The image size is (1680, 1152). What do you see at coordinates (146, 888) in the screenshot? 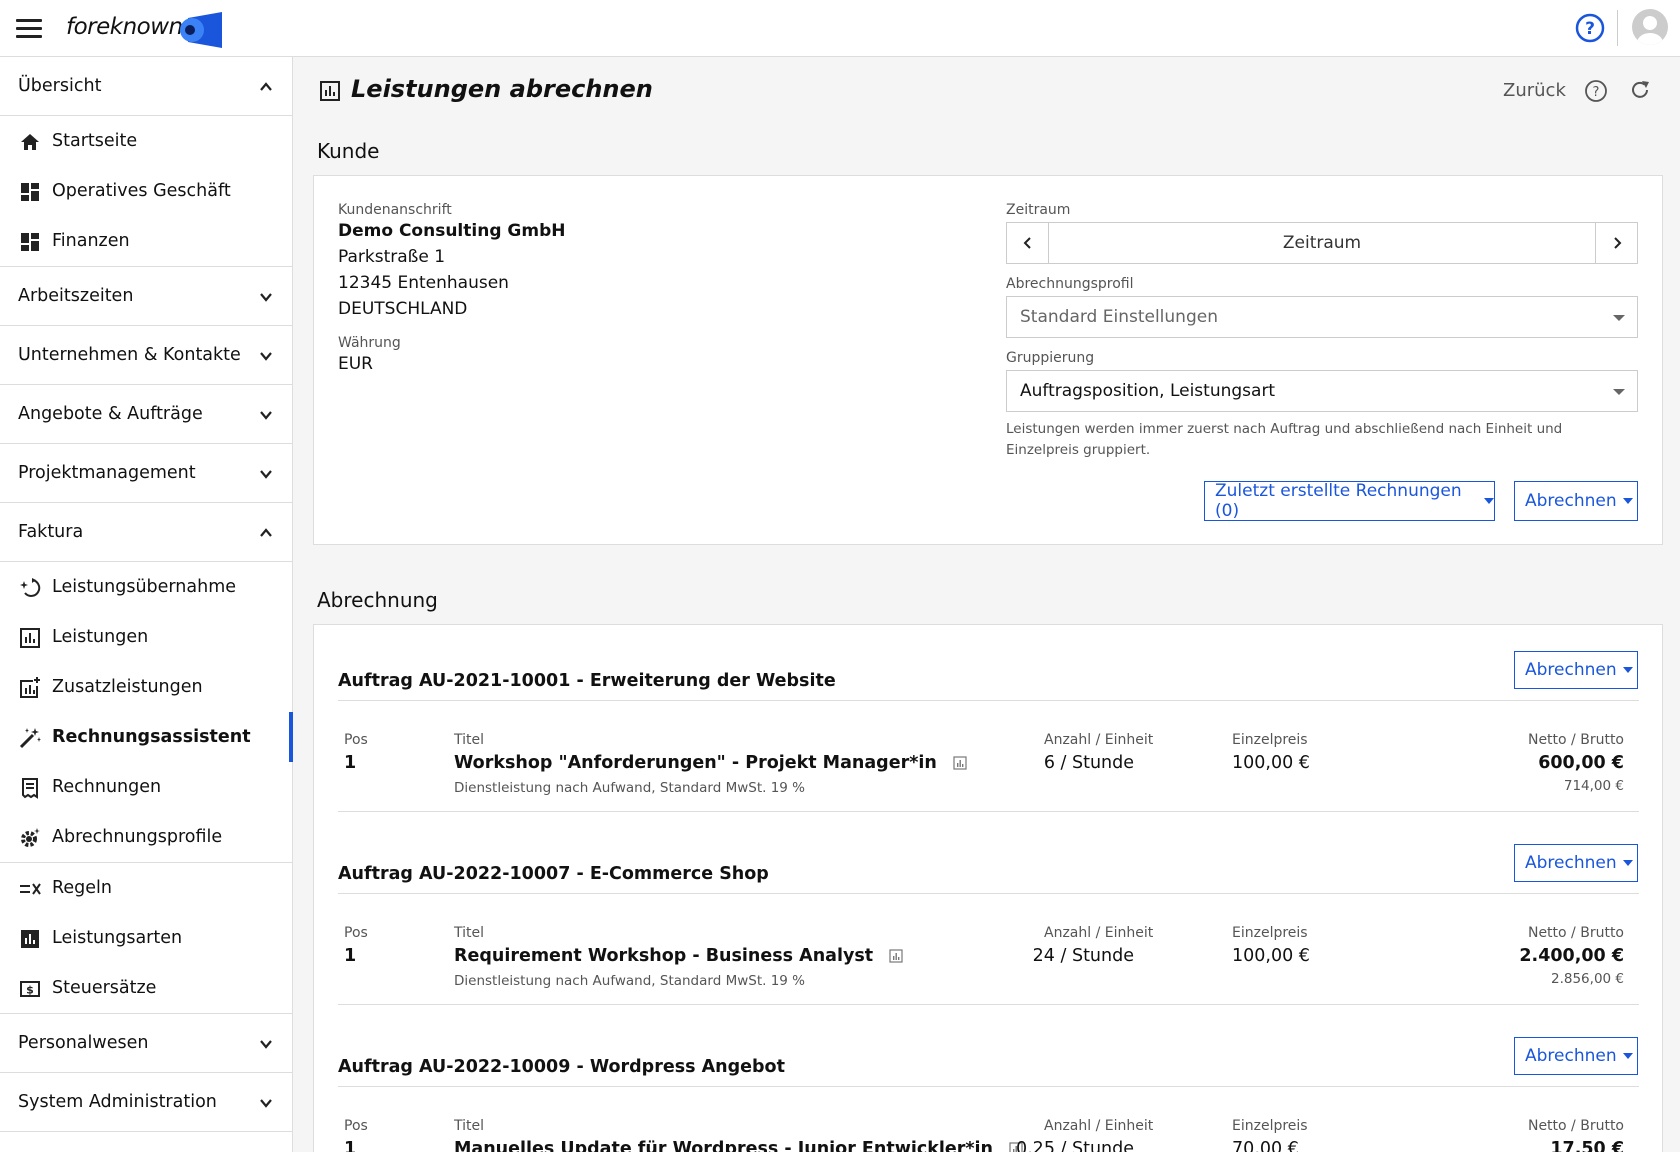
I see `sidebar-item-regeln: Regeln` at bounding box center [146, 888].